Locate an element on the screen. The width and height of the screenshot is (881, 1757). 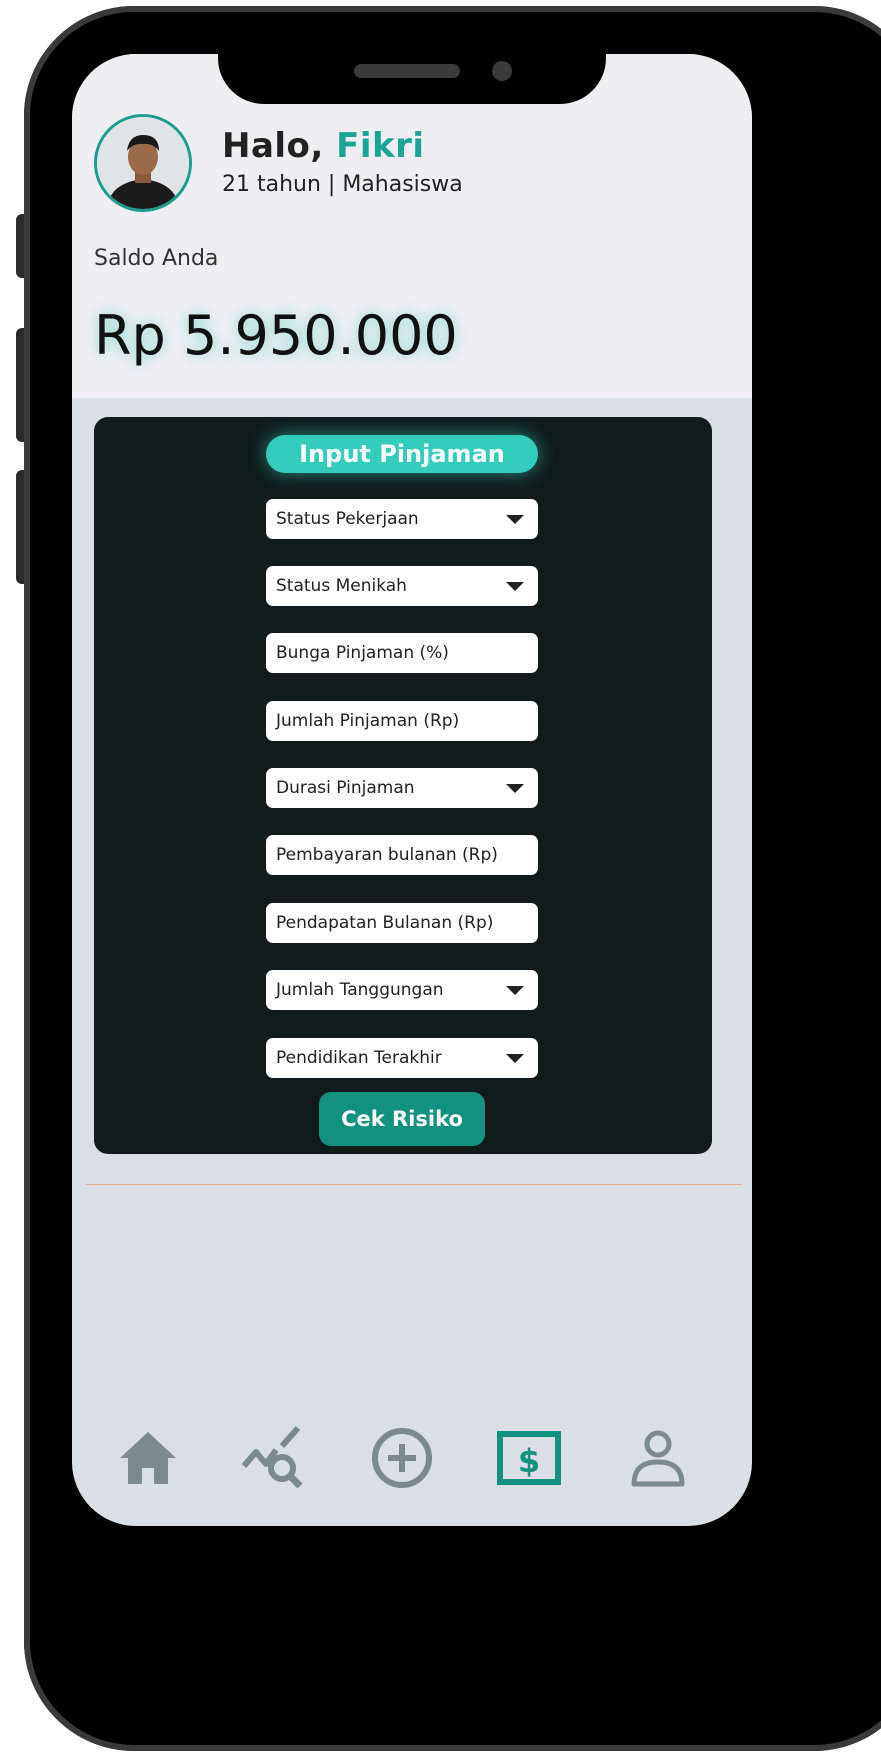
home-icon is located at coordinates (148, 1458).